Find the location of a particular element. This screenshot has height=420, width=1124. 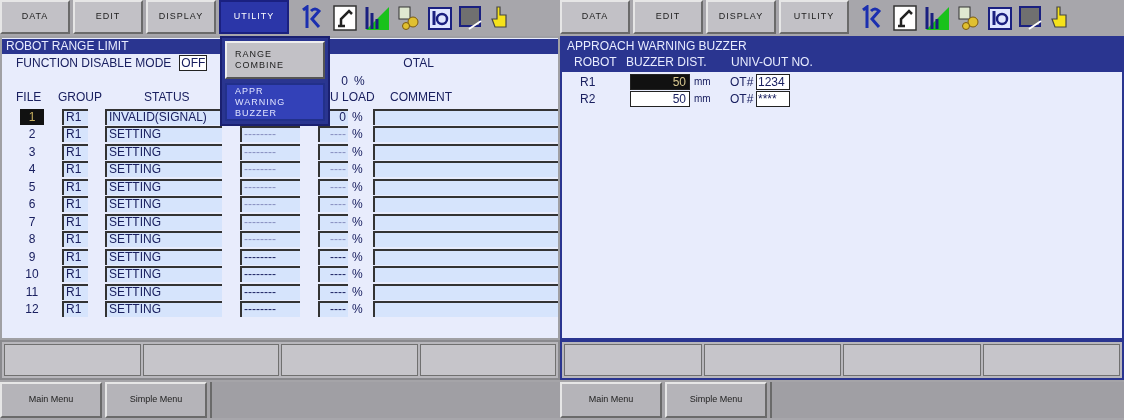

column-header: GROUP is located at coordinates (80, 97).